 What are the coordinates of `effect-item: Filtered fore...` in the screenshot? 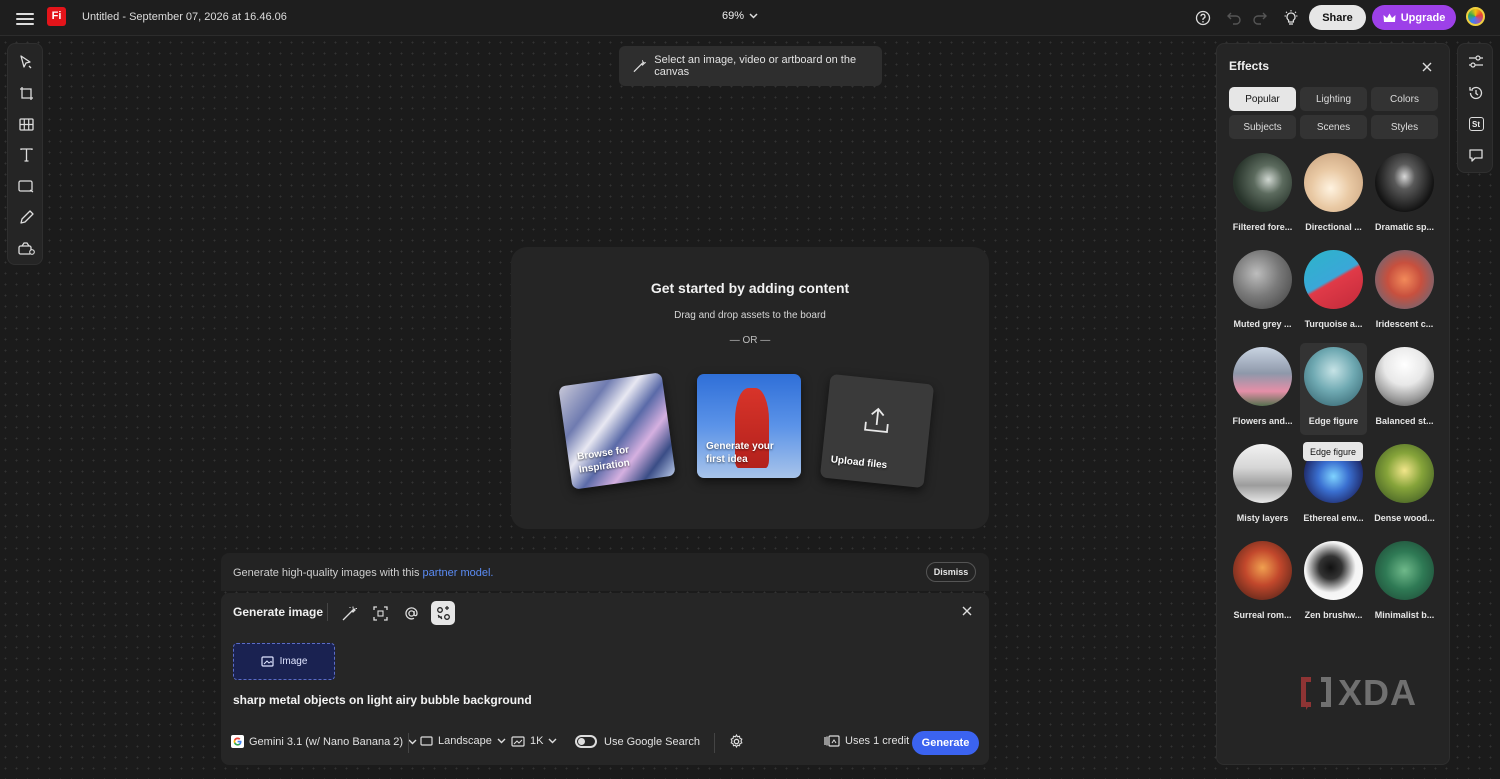 It's located at (1262, 195).